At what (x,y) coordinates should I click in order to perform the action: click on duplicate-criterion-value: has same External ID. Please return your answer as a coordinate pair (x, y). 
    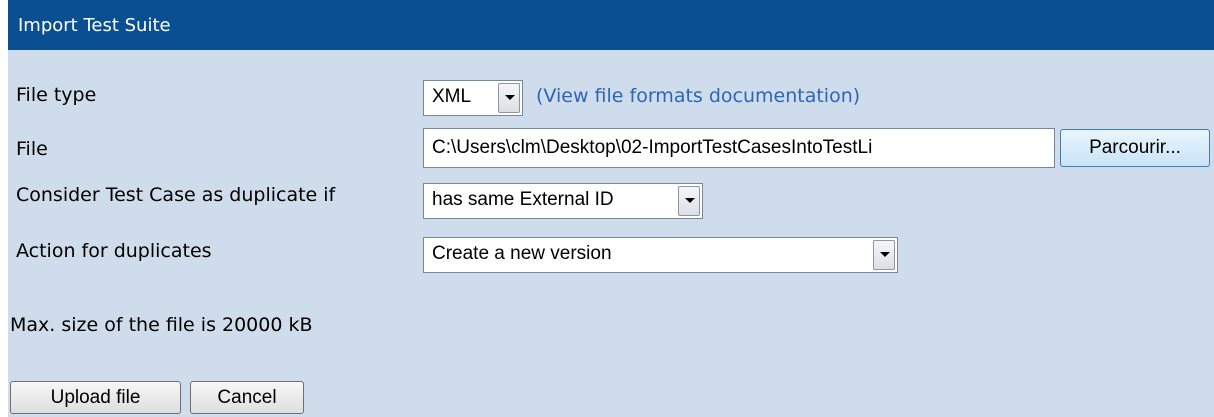
    Looking at the image, I should click on (523, 199).